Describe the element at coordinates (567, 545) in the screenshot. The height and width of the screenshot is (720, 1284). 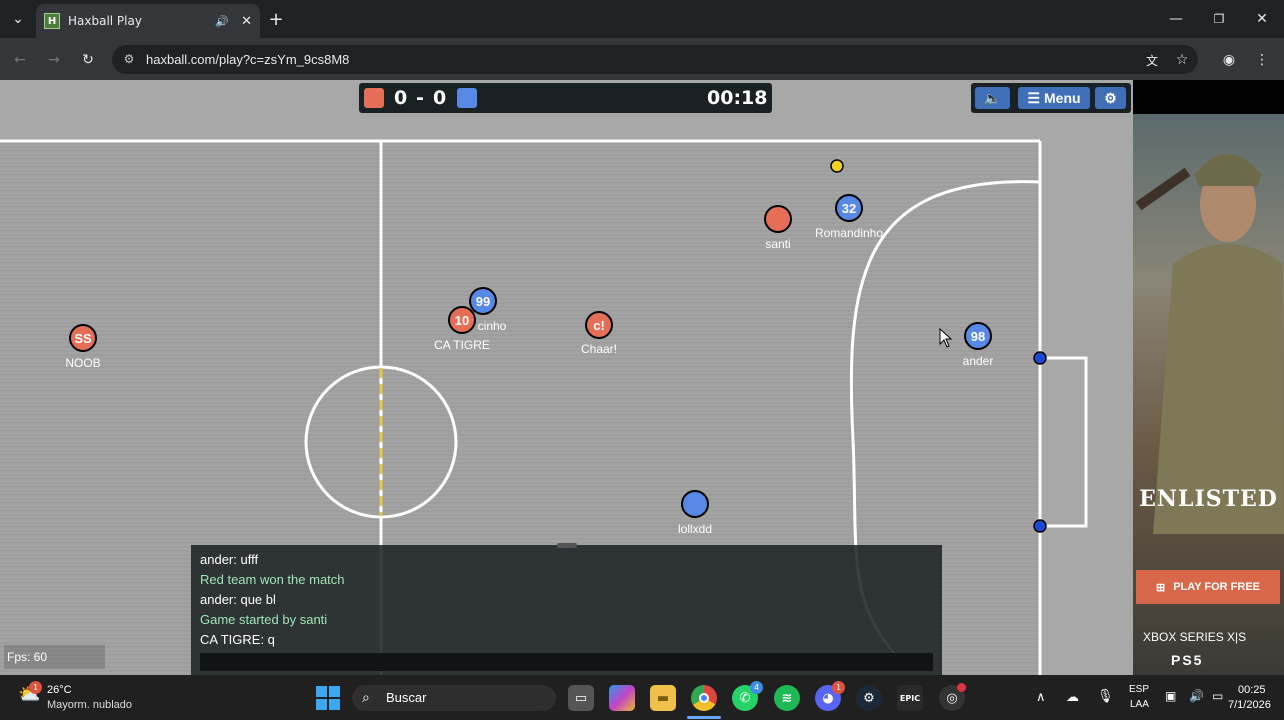
I see `chat-resize-handle` at that location.